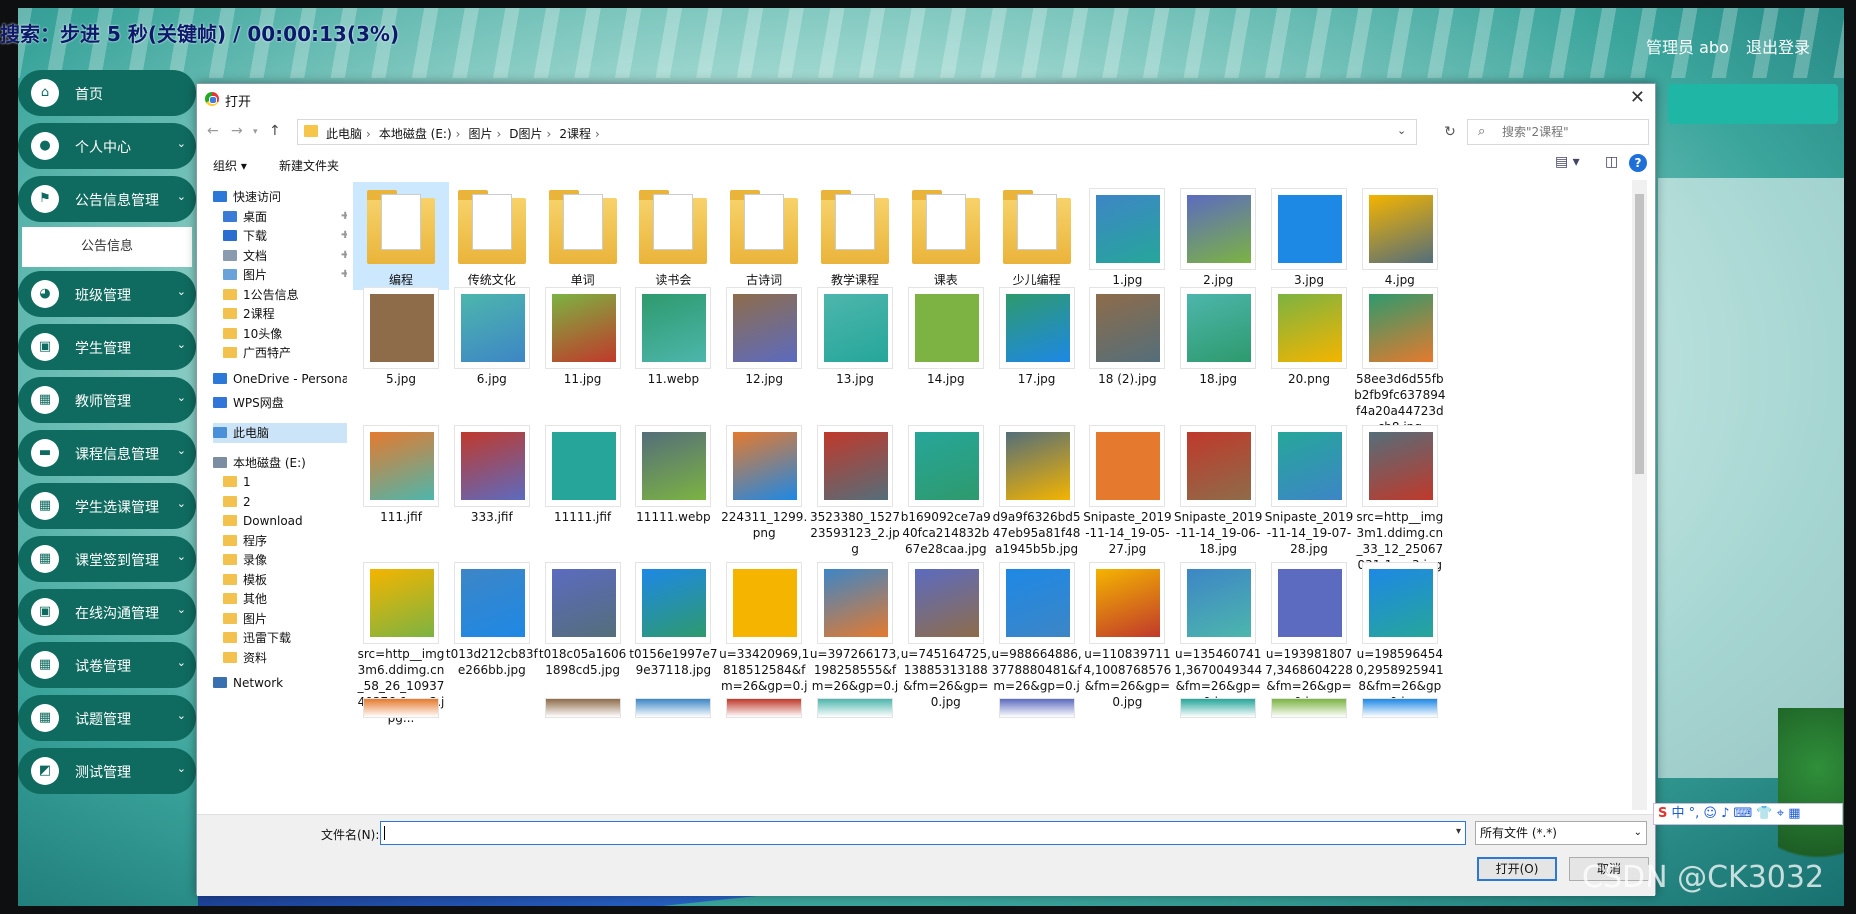 Image resolution: width=1856 pixels, height=914 pixels. I want to click on vertical-scrollbar, so click(1639, 495).